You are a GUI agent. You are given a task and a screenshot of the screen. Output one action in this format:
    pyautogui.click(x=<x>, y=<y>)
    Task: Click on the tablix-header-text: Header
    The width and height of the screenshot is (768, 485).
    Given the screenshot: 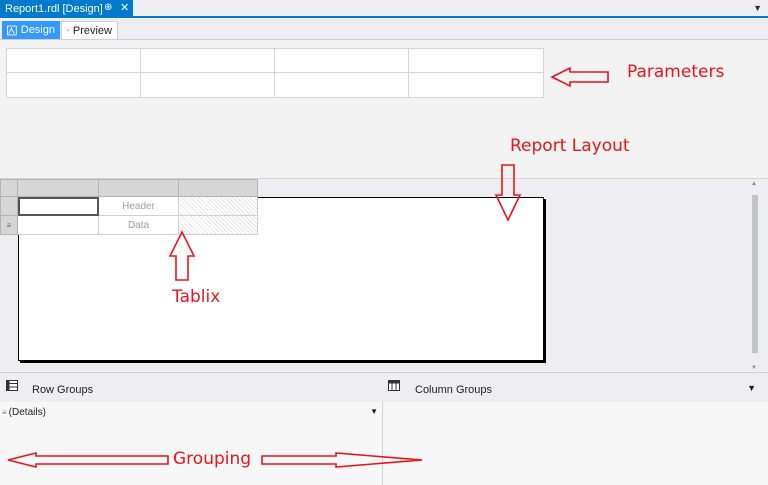 What is the action you would take?
    pyautogui.click(x=138, y=206)
    